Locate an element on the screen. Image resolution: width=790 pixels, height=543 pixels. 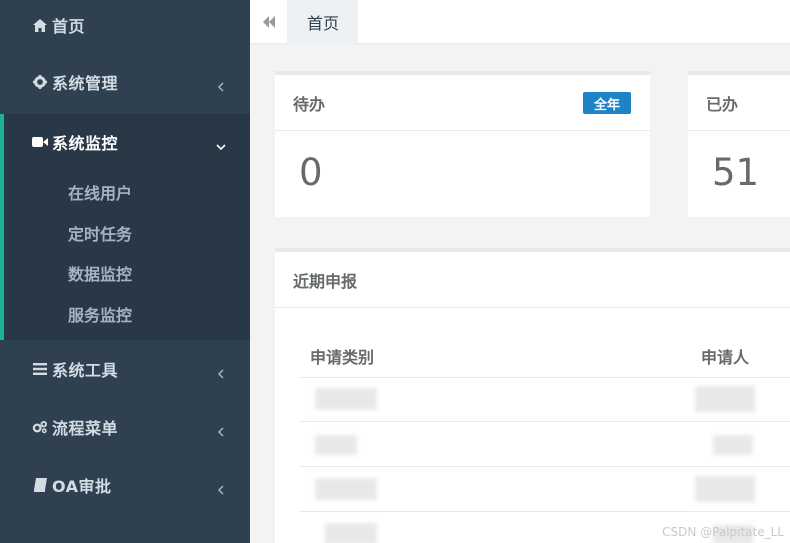
book-icon is located at coordinates (40, 485).